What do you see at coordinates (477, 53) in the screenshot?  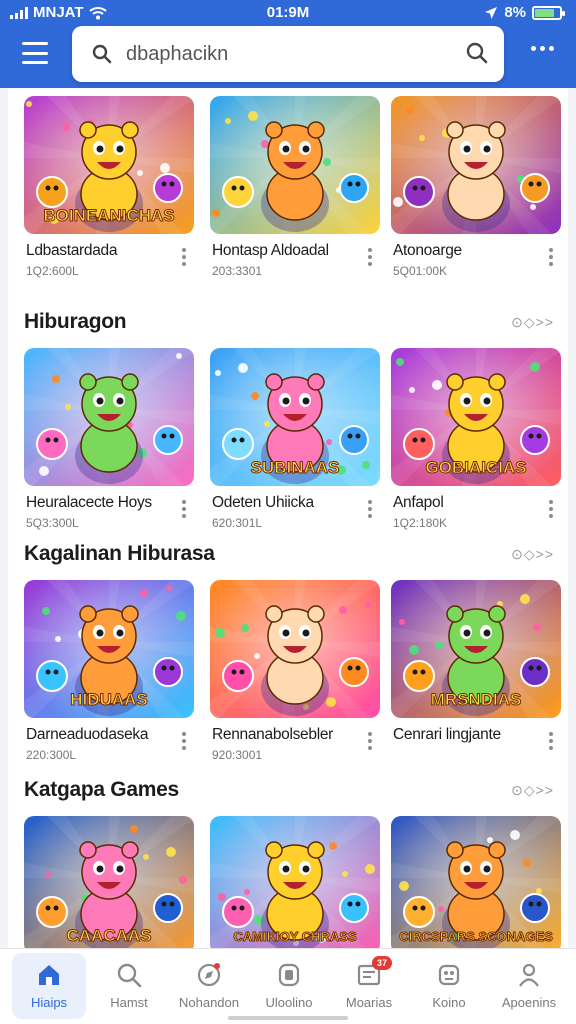 I see `search-submit-icon` at bounding box center [477, 53].